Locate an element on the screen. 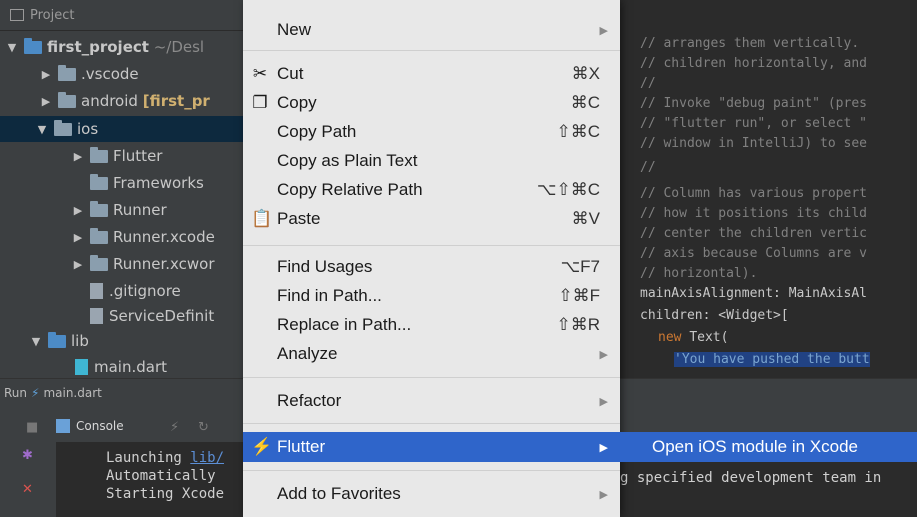 The width and height of the screenshot is (917, 517). menu-item-copy-path: Copy Path ⇧⌘C is located at coordinates (431, 132).